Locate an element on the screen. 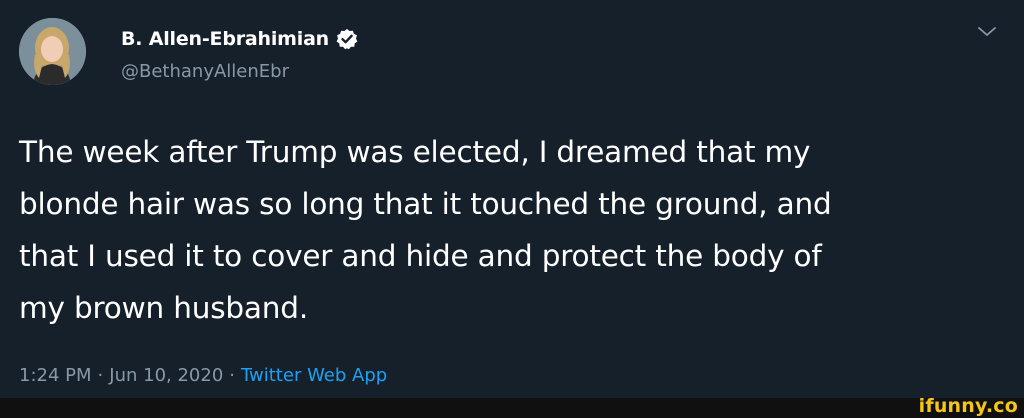 This screenshot has height=418, width=1024. chevron-down-icon is located at coordinates (987, 32).